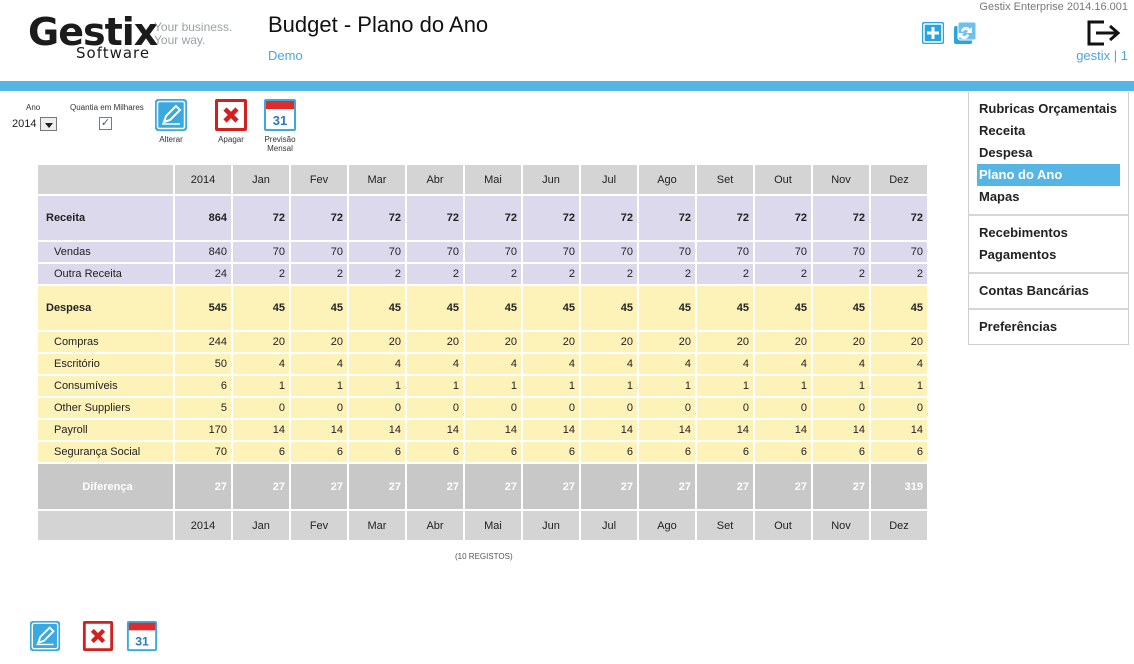 This screenshot has height=664, width=1134. I want to click on row-label: Payroll, so click(106, 431).